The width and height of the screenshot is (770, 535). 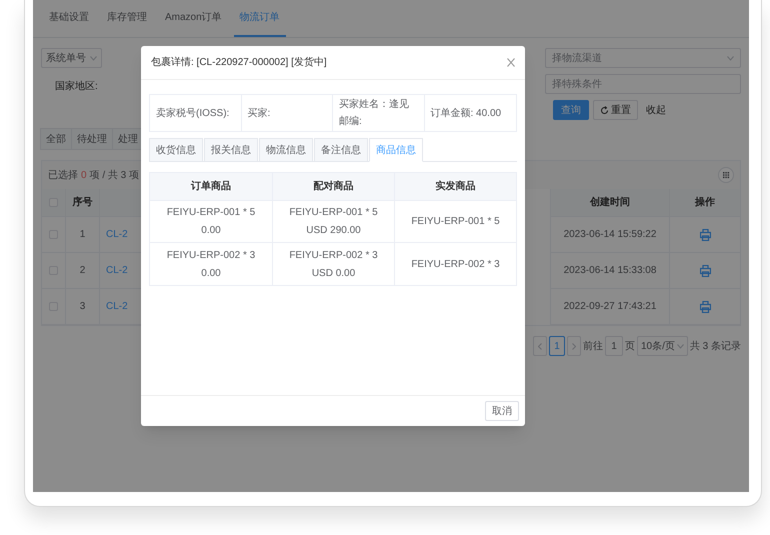 What do you see at coordinates (69, 18) in the screenshot?
I see `nav-tab: 基础设置` at bounding box center [69, 18].